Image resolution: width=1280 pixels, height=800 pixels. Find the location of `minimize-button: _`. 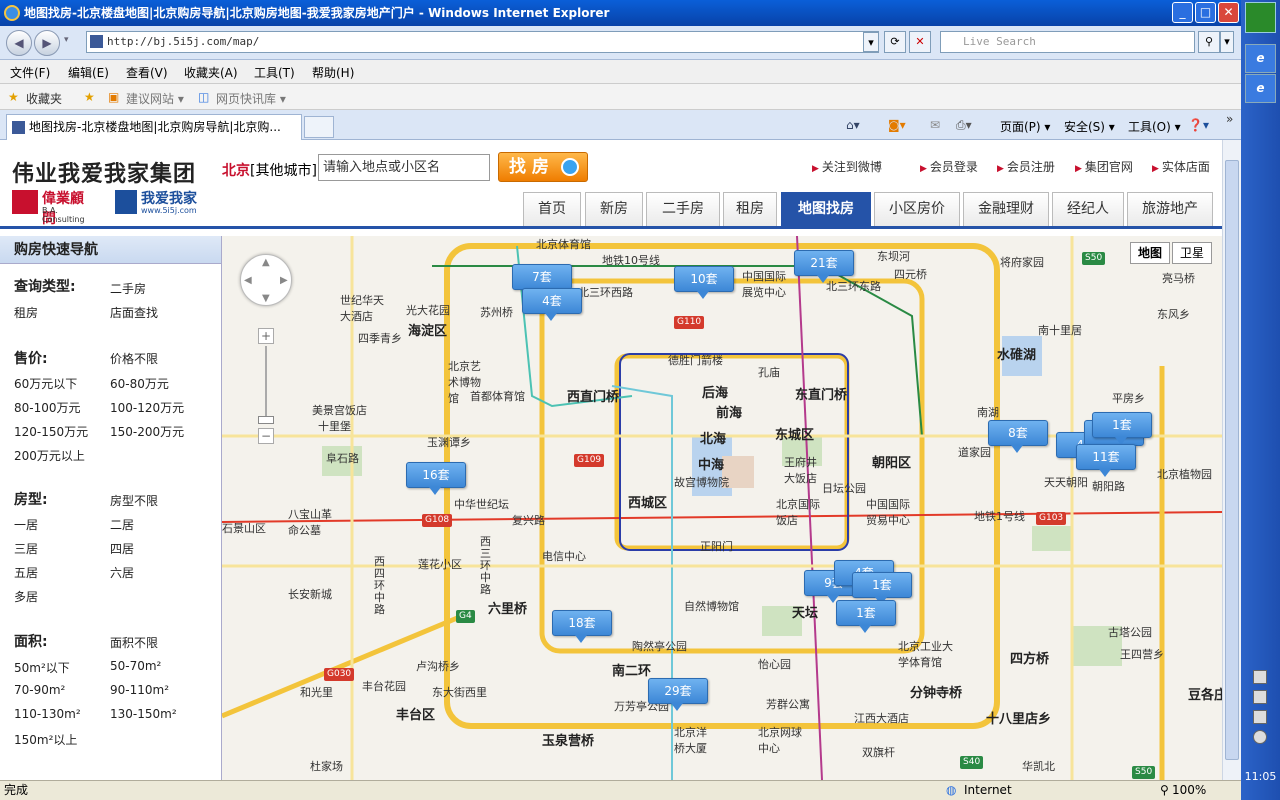

minimize-button: _ is located at coordinates (1182, 12).